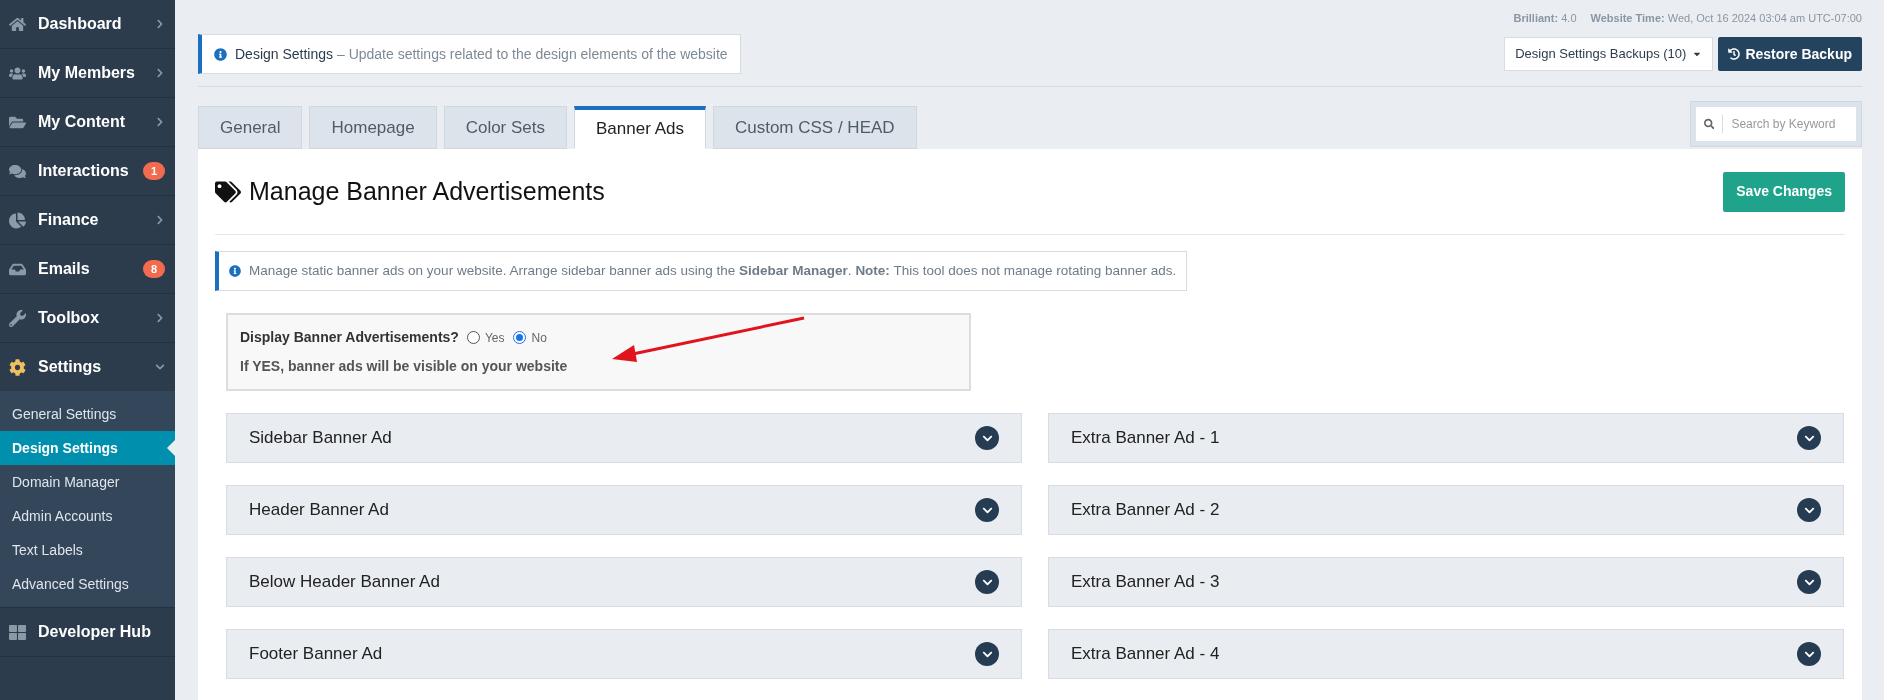 This screenshot has height=700, width=1884. What do you see at coordinates (624, 510) in the screenshot?
I see `accordion-header: Header Banner Ad` at bounding box center [624, 510].